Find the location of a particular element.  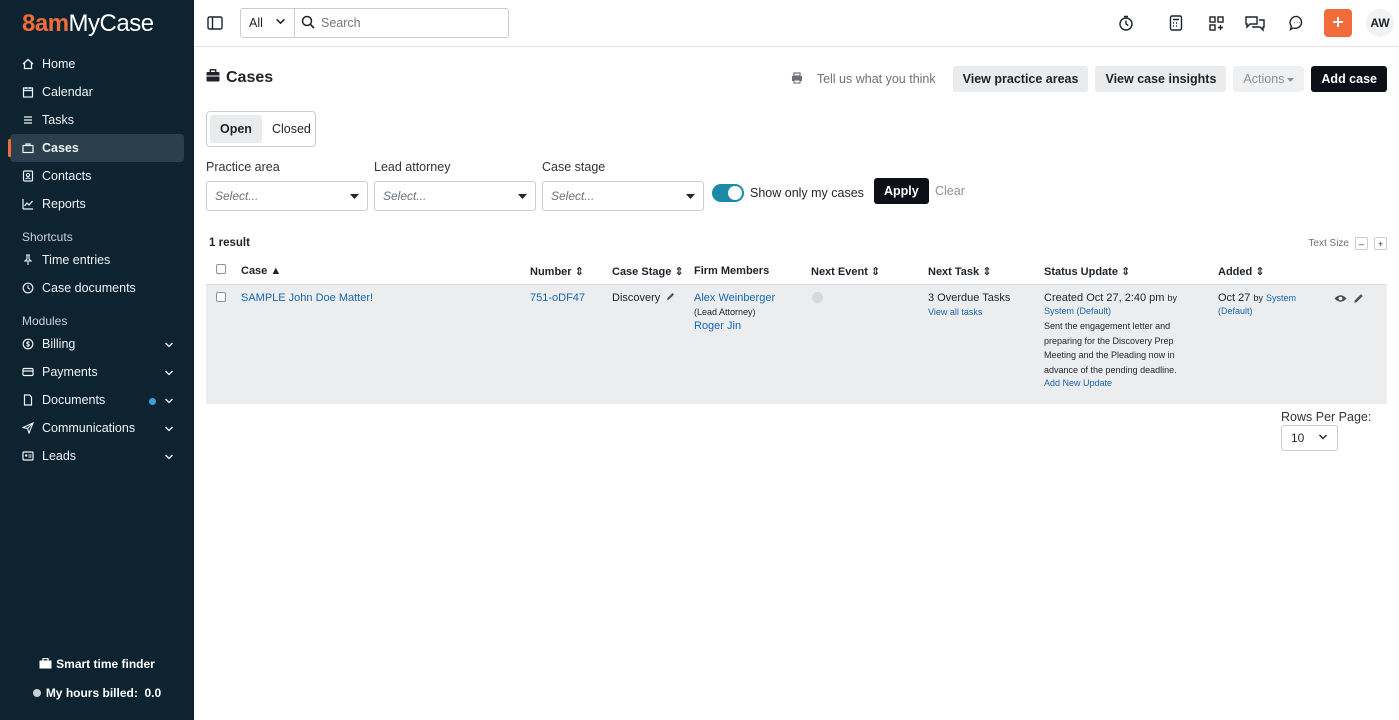

sidebar-item-communications: Communications is located at coordinates (97, 428).